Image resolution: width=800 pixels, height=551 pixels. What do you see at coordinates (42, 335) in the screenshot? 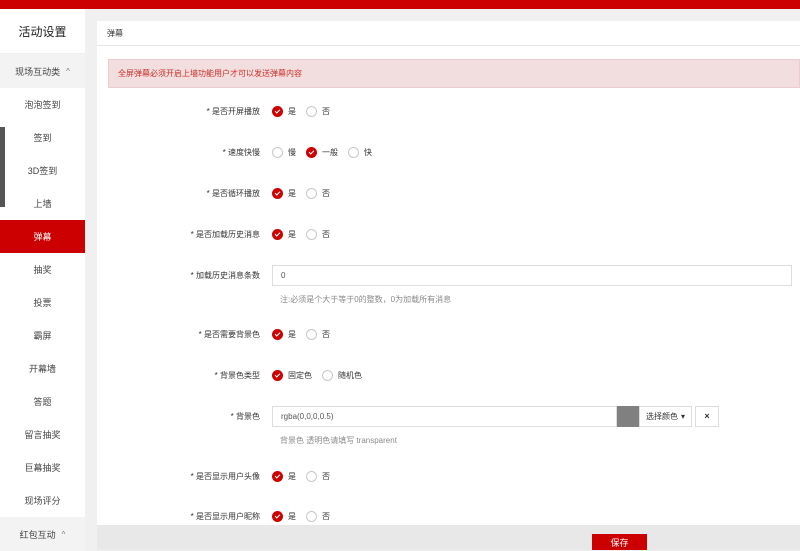
I see `sidebar-item-dominate-screen: 霸屏` at bounding box center [42, 335].